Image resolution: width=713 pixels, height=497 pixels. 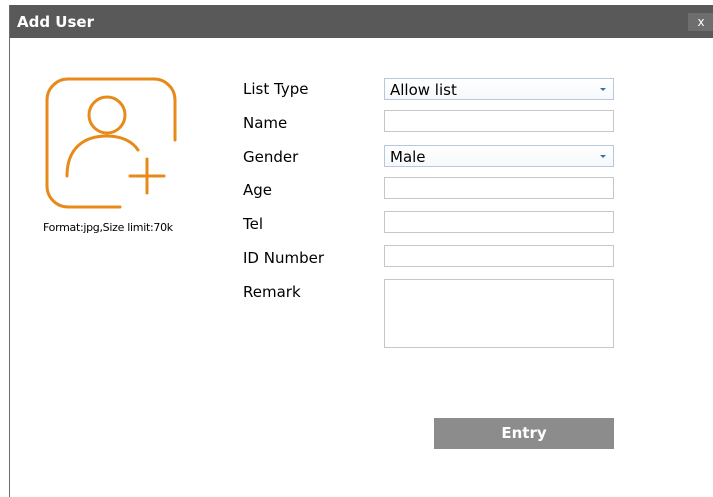 I want to click on age-label: Age, so click(x=258, y=190).